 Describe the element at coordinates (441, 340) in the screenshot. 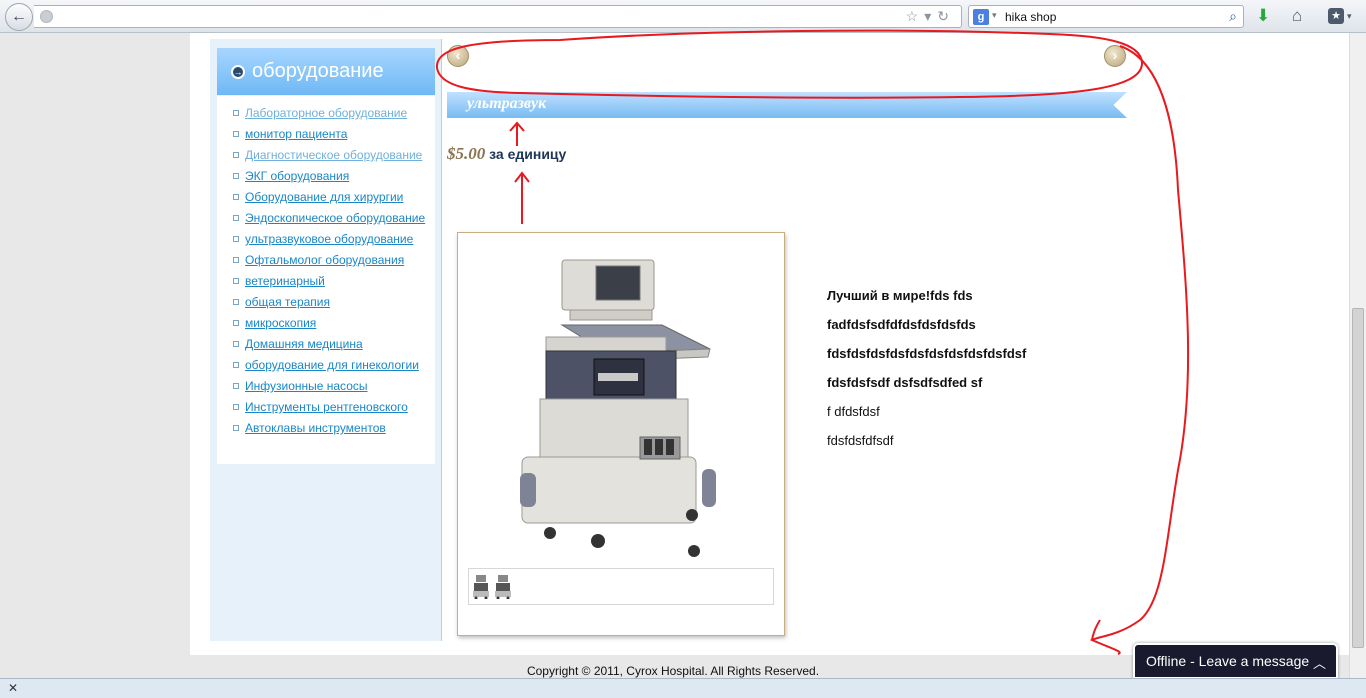

I see `column-divider` at that location.